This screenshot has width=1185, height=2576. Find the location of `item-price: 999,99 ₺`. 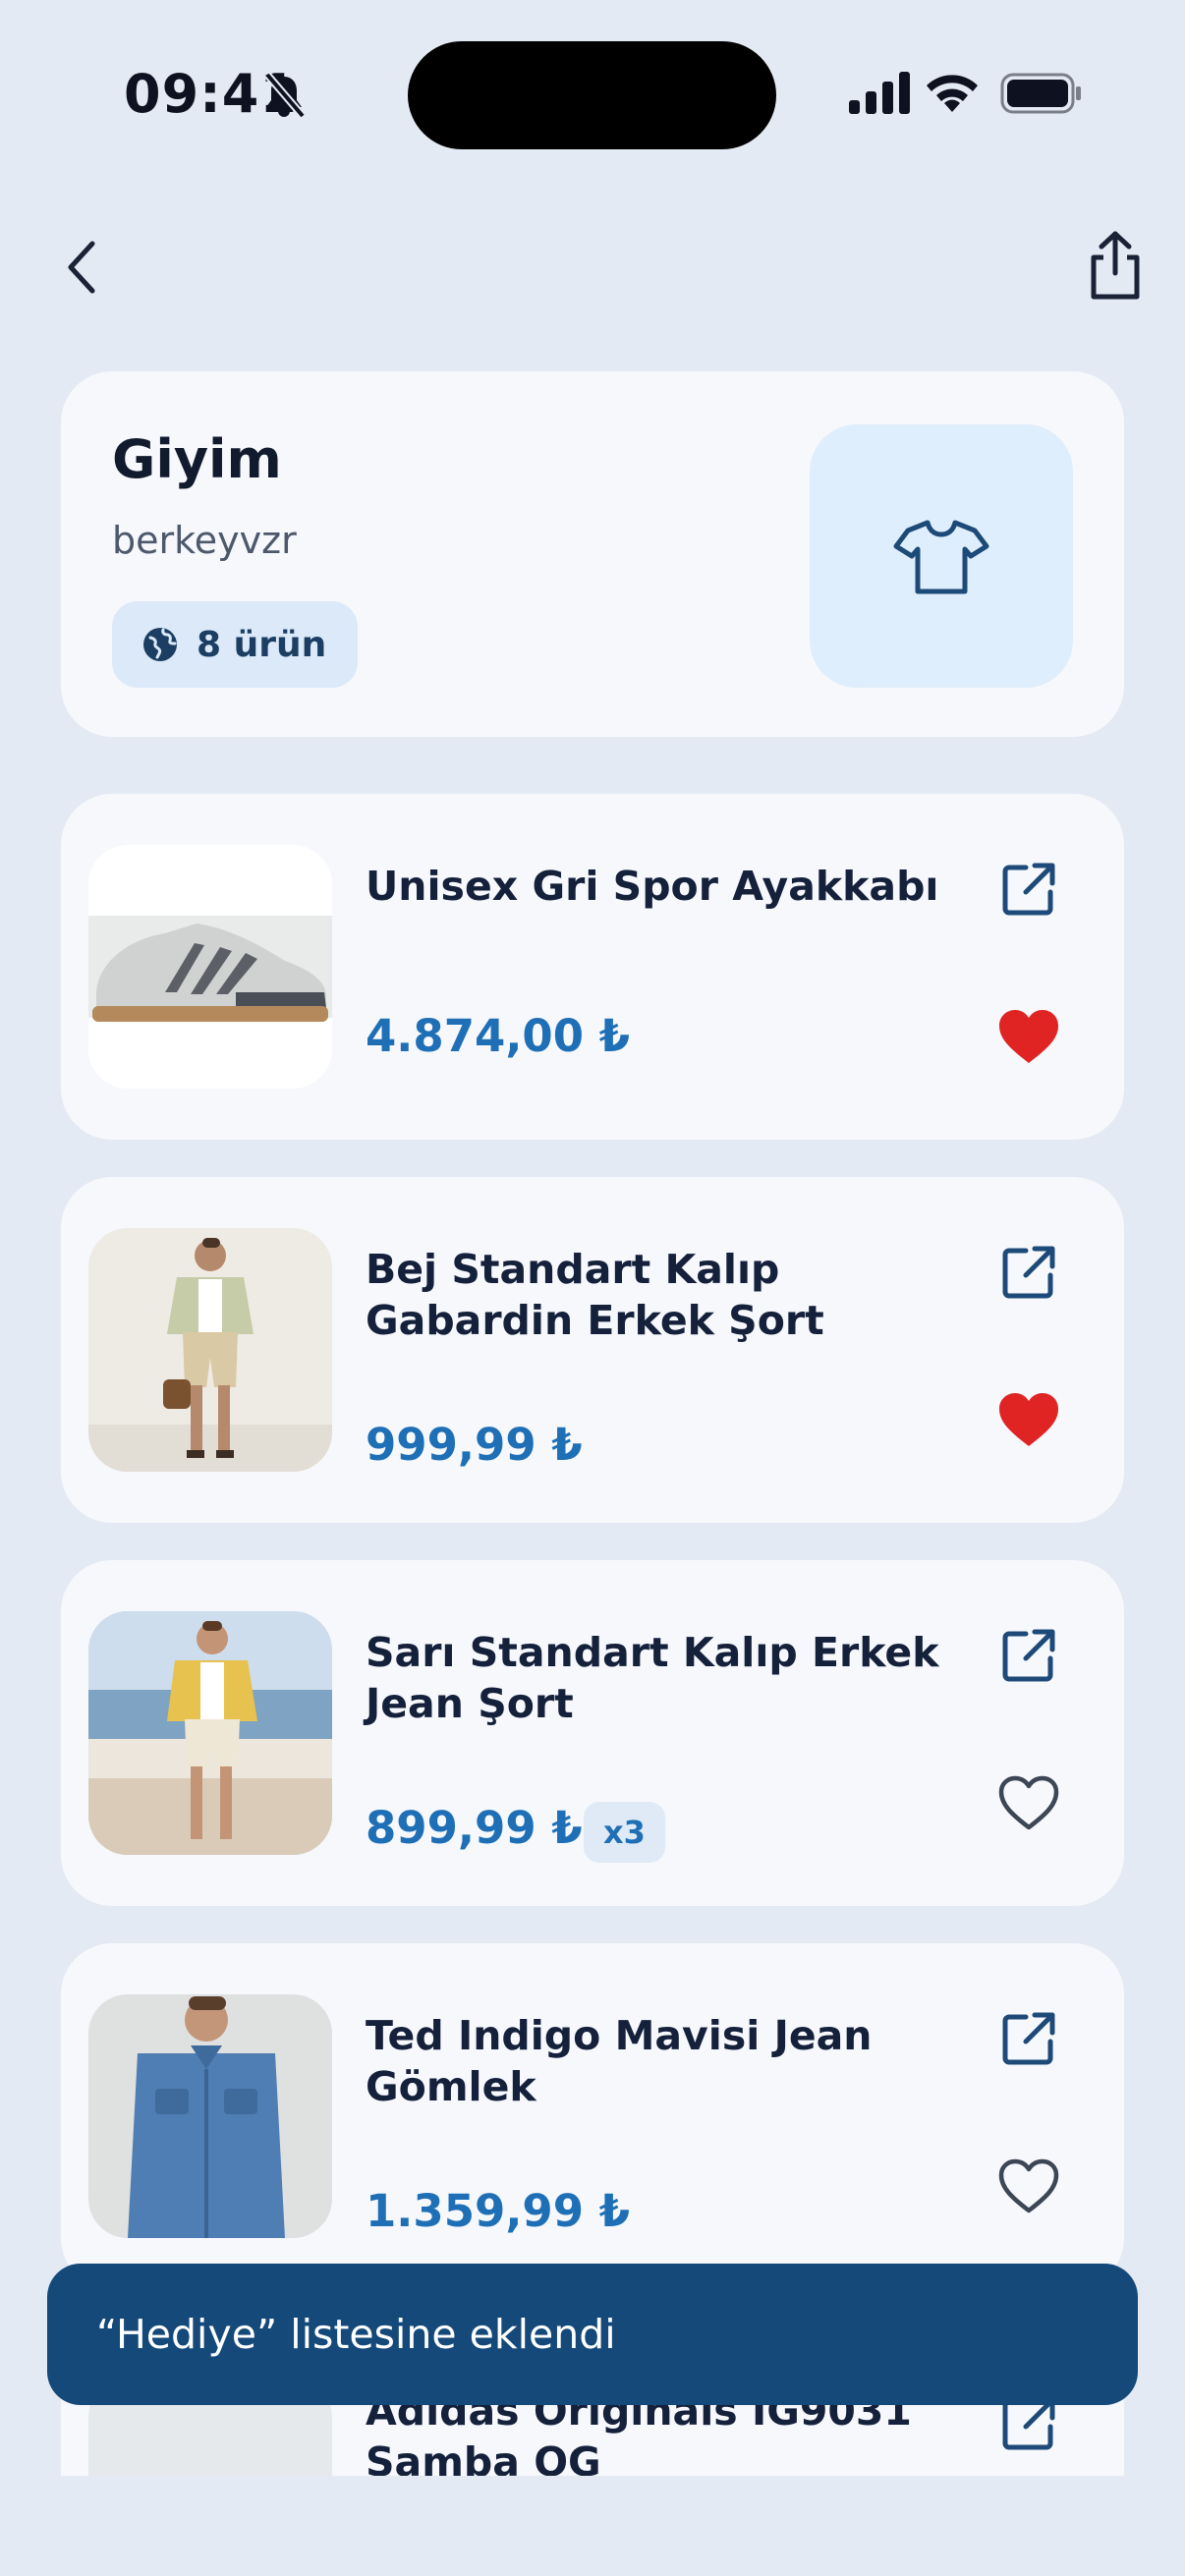

item-price: 999,99 ₺ is located at coordinates (475, 1445).